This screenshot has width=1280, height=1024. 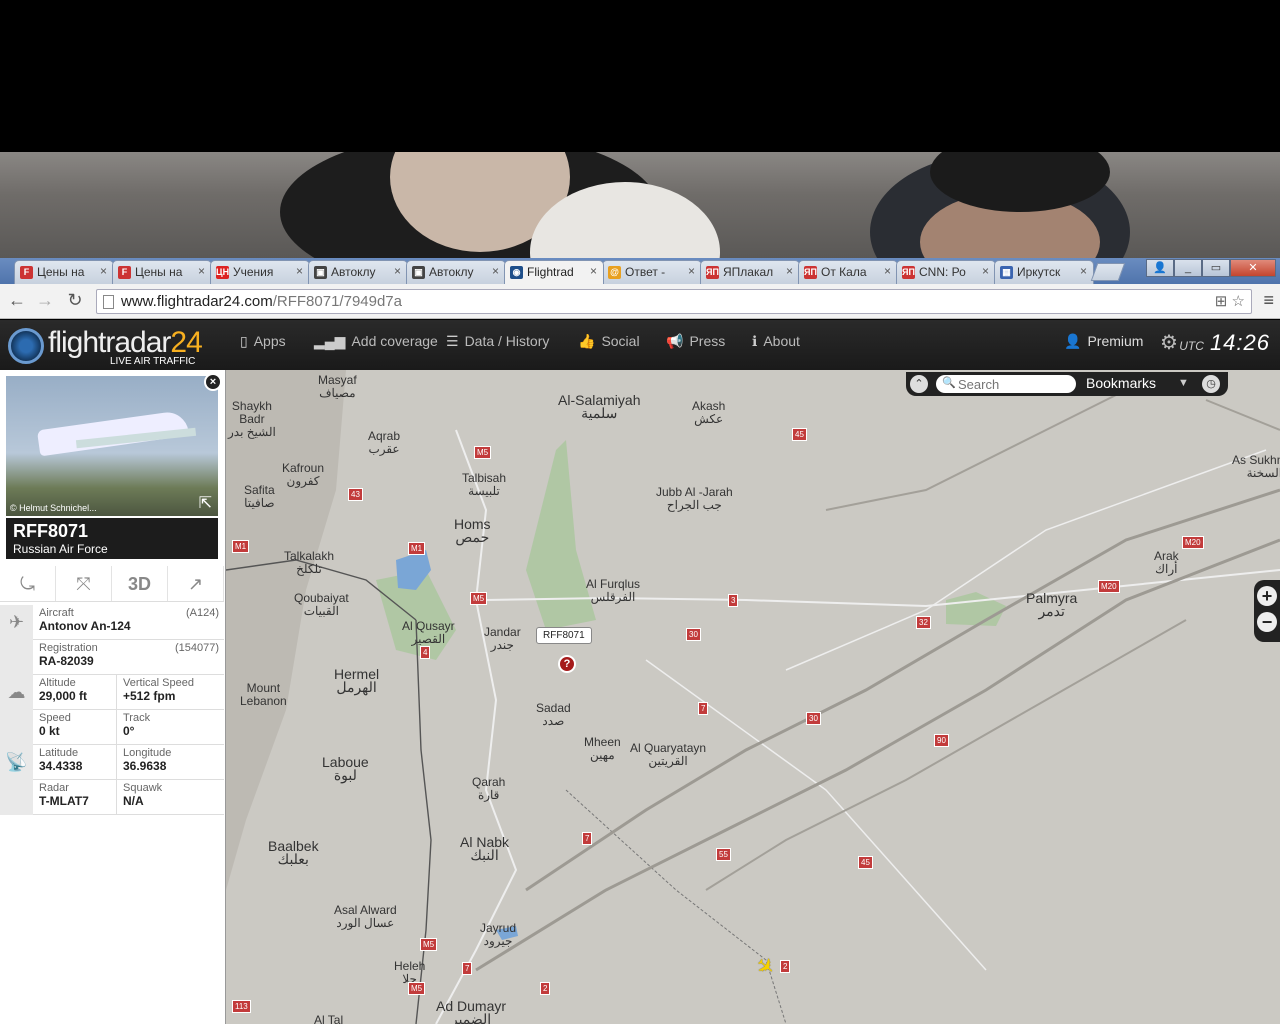 I want to click on translate-icon: ⊞, so click(x=1221, y=301).